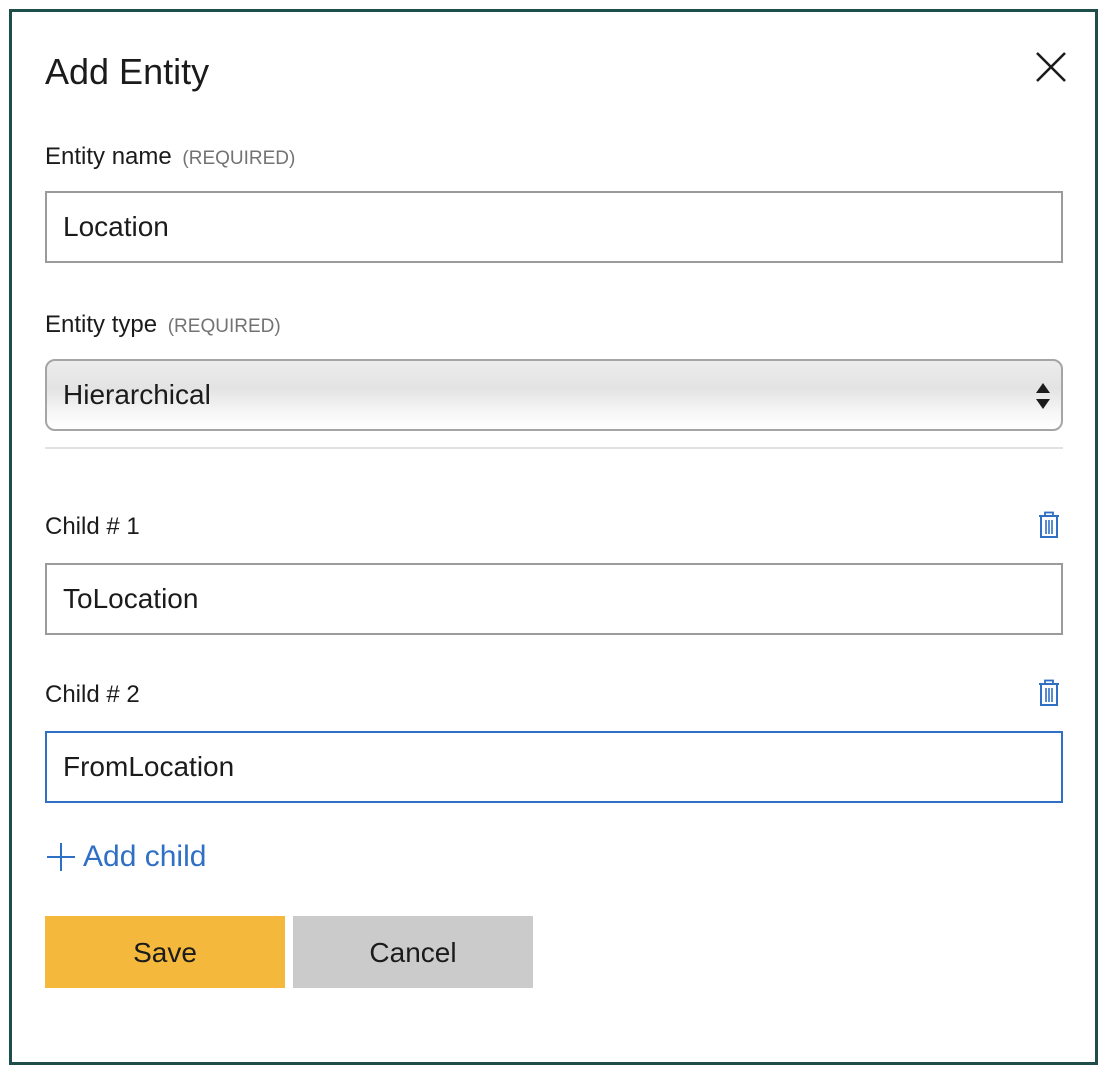 The height and width of the screenshot is (1078, 1106). Describe the element at coordinates (92, 526) in the screenshot. I see `child-1-label: Child # 1` at that location.